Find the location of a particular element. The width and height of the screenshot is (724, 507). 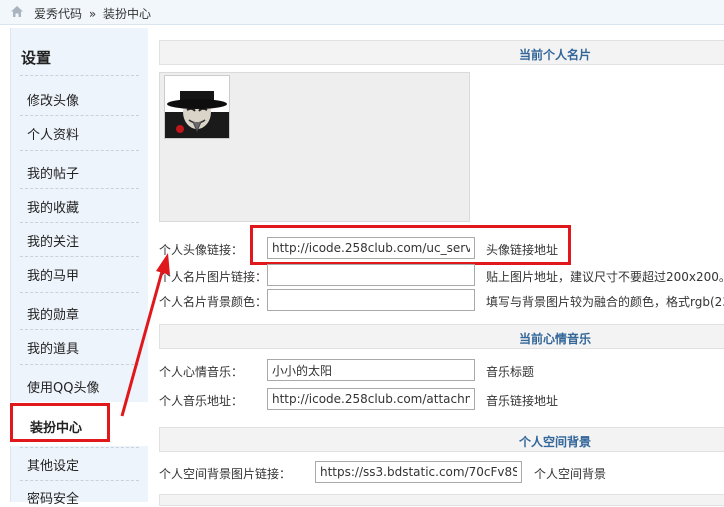

breadcrumb-bar: 爱秀代码 » 装扮中心 is located at coordinates (362, 12).